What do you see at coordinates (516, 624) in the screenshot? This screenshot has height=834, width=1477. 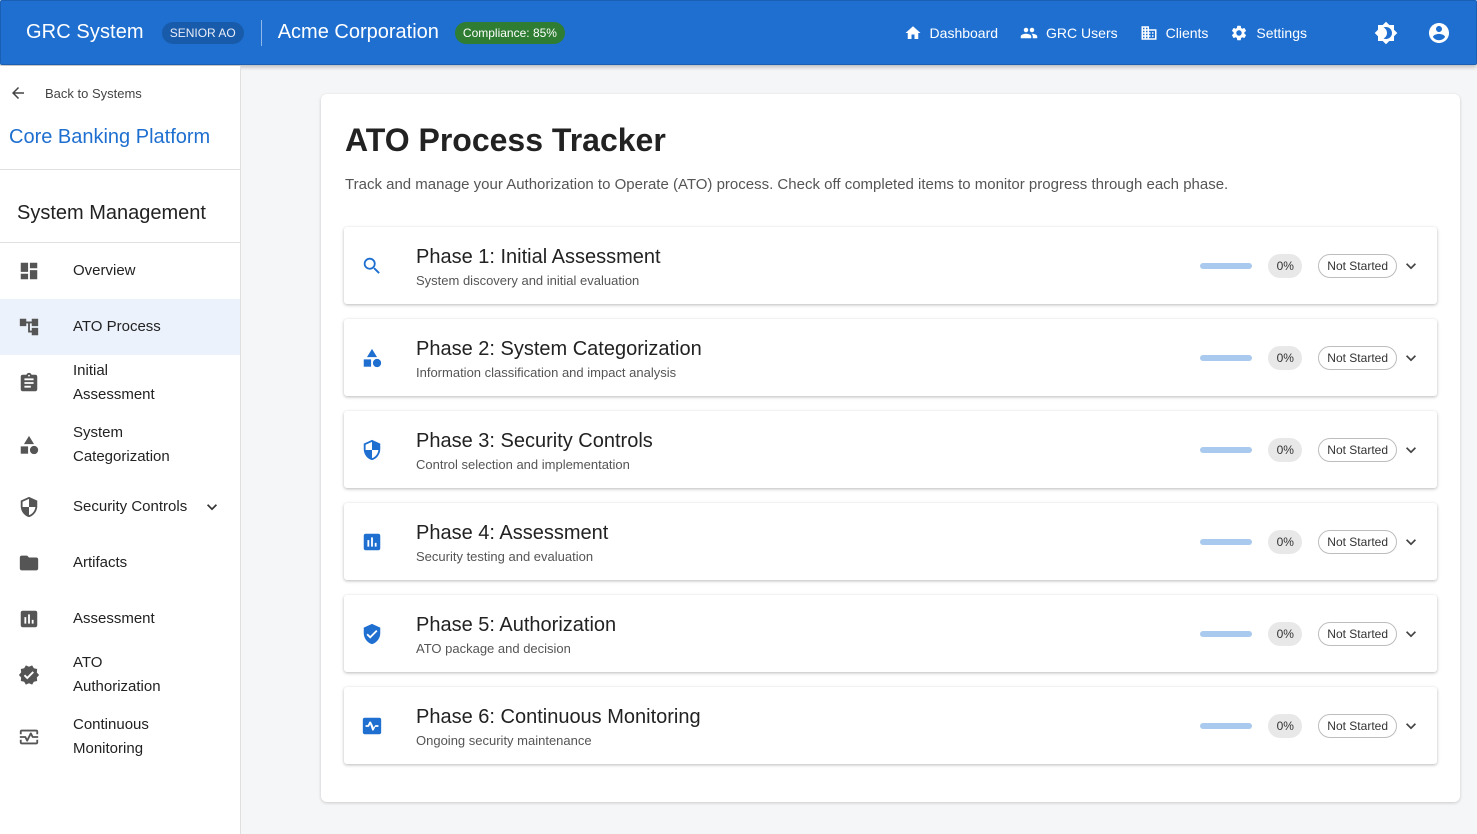 I see `phase-title: Phase 5: Authorization` at bounding box center [516, 624].